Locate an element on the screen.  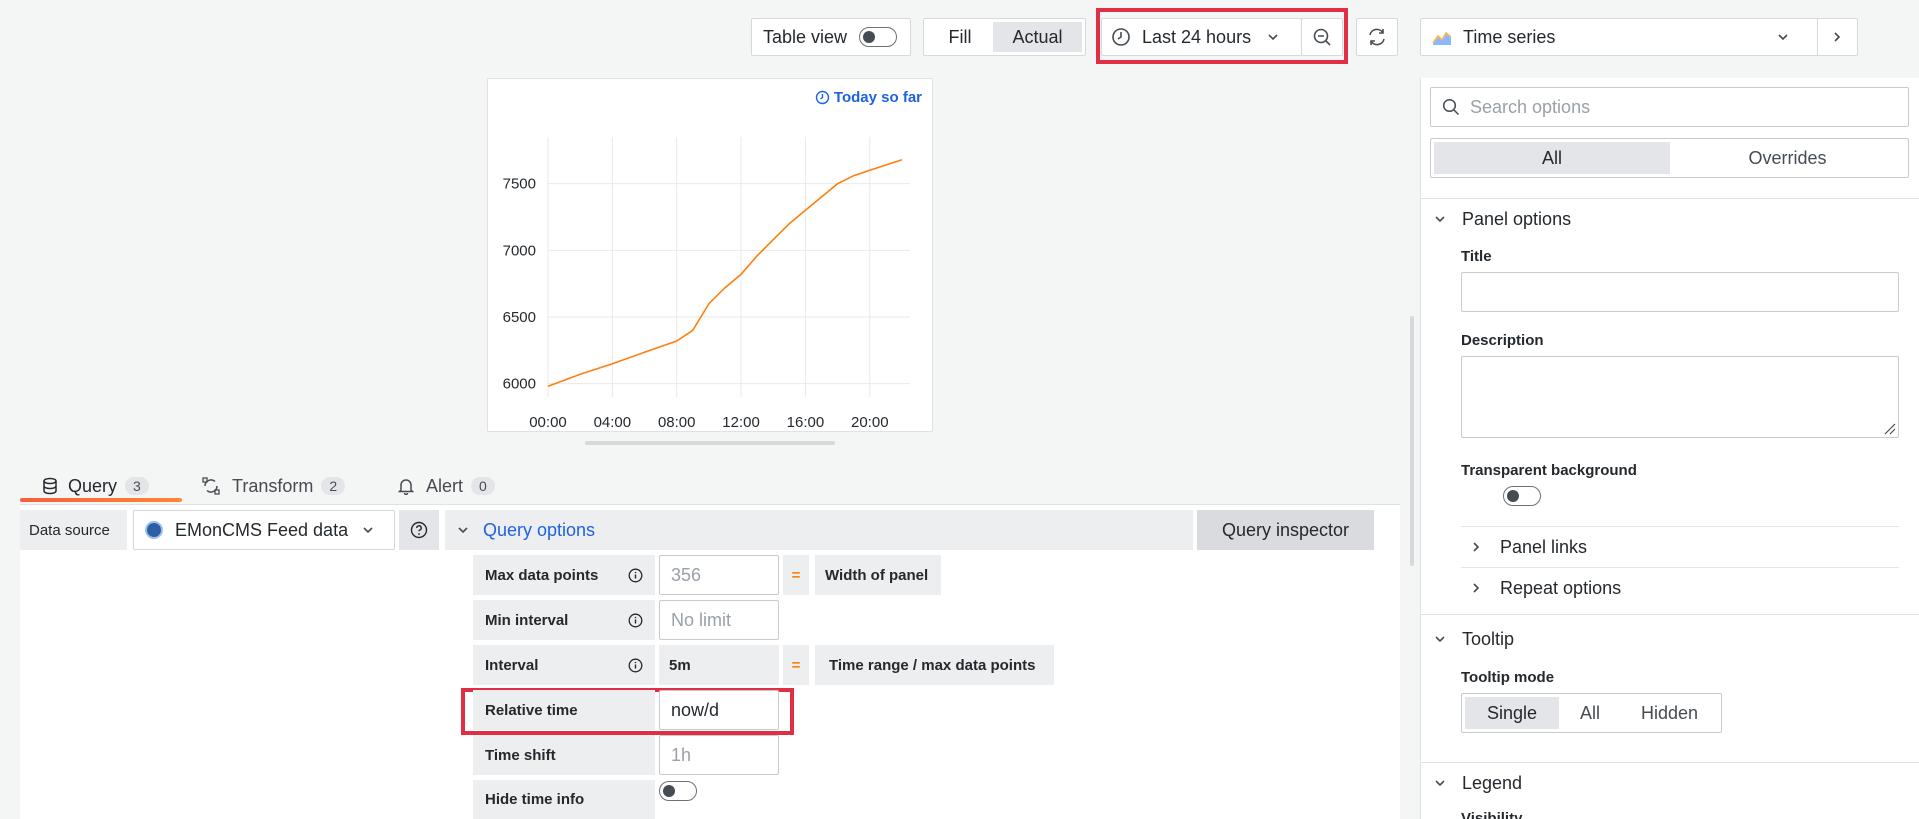
editor-scrollbar is located at coordinates (1412, 441).